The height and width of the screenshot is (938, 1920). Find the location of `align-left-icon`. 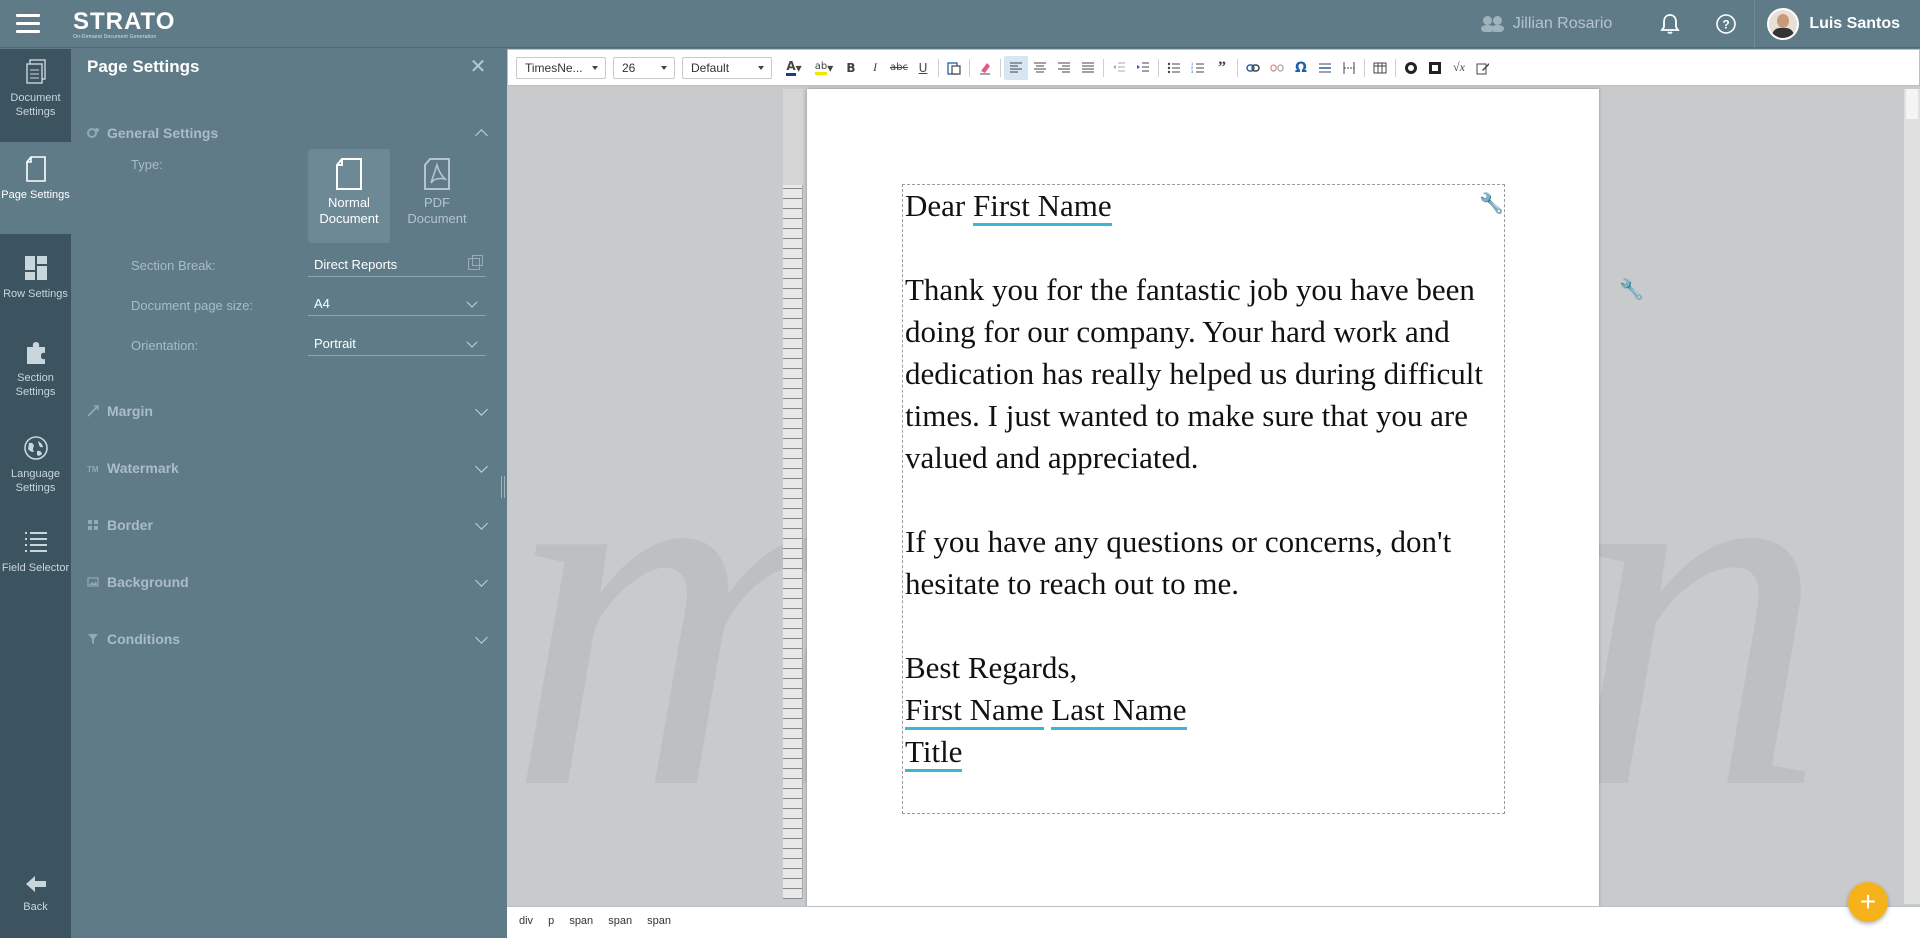

align-left-icon is located at coordinates (1016, 67).